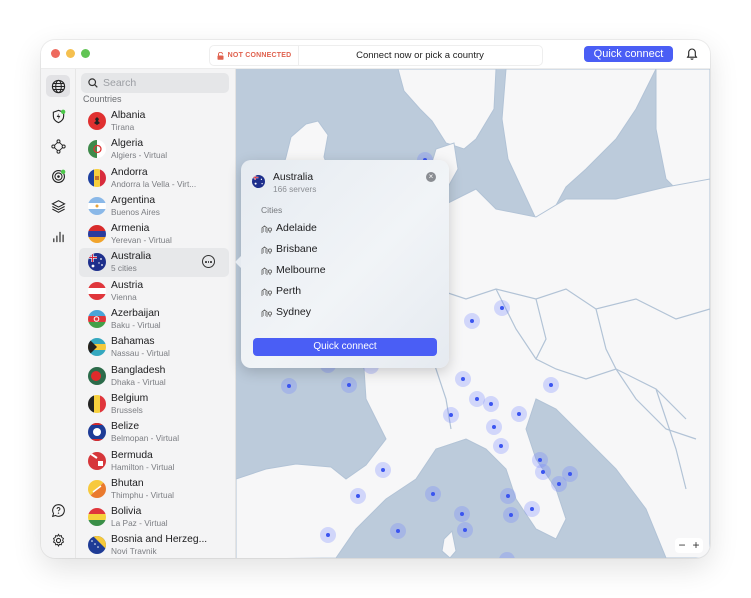  I want to click on popup-quick-connect-button: Quick connect, so click(345, 347).